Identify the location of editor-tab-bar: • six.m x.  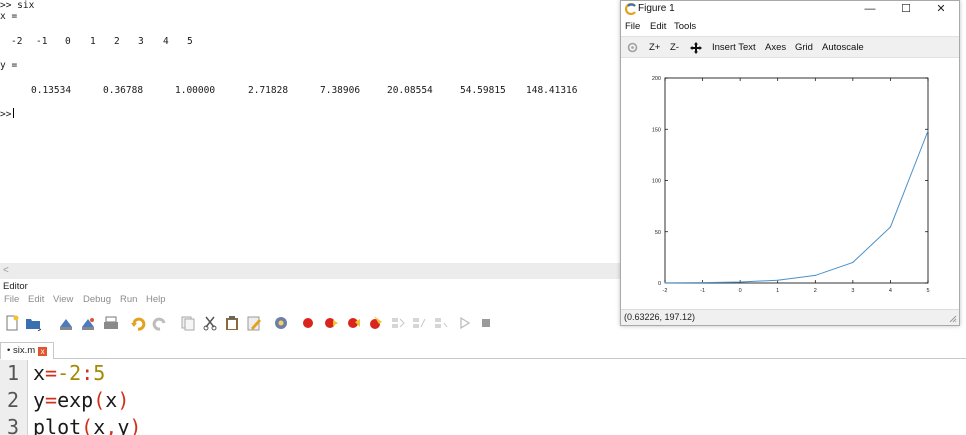
(483, 349).